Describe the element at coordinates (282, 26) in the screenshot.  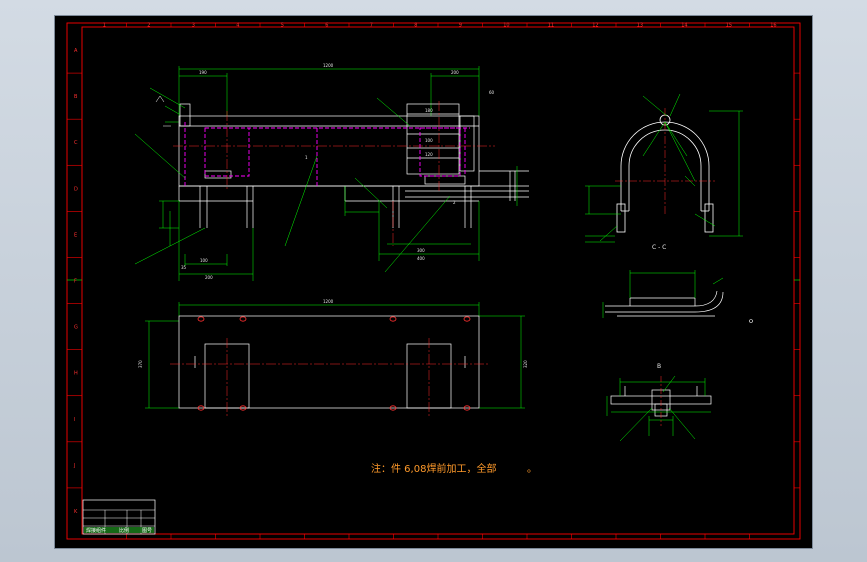
I see `frame-zone-label: 5` at that location.